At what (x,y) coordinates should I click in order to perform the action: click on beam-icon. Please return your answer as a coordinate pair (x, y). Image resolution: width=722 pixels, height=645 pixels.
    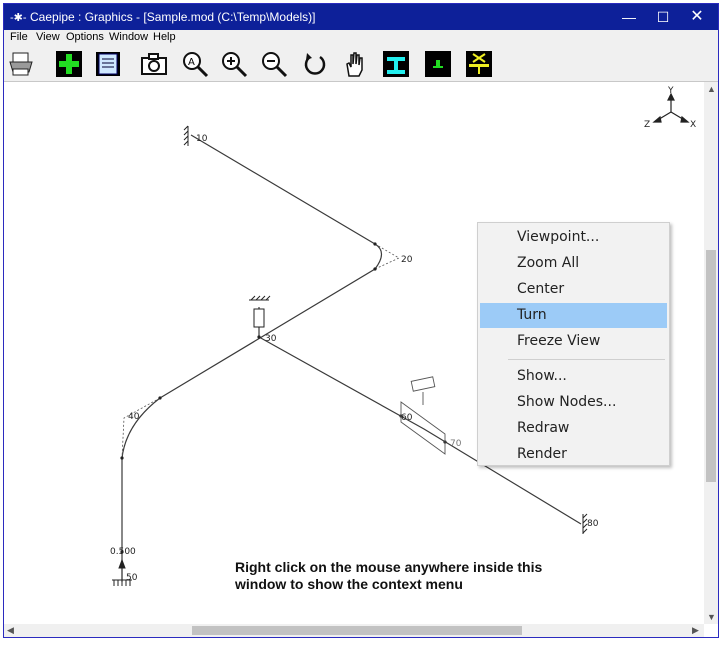
    Looking at the image, I should click on (396, 64).